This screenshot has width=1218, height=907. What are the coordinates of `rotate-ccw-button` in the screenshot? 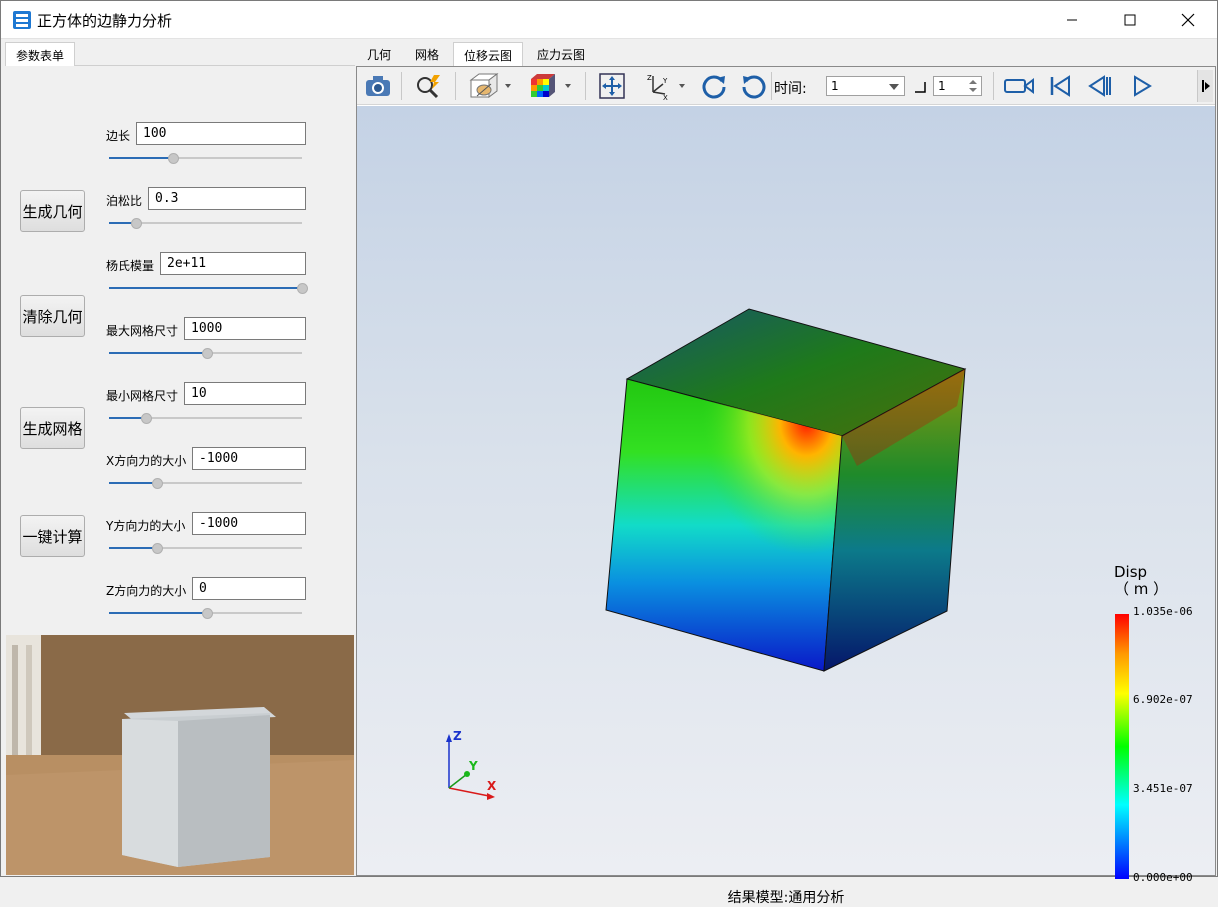 It's located at (754, 86).